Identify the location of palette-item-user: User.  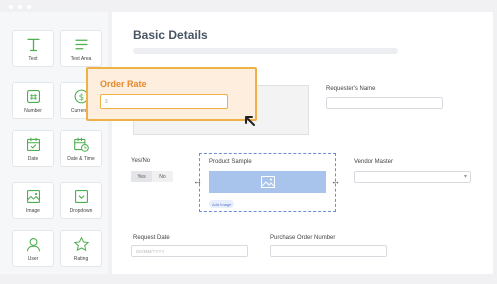
(33, 248).